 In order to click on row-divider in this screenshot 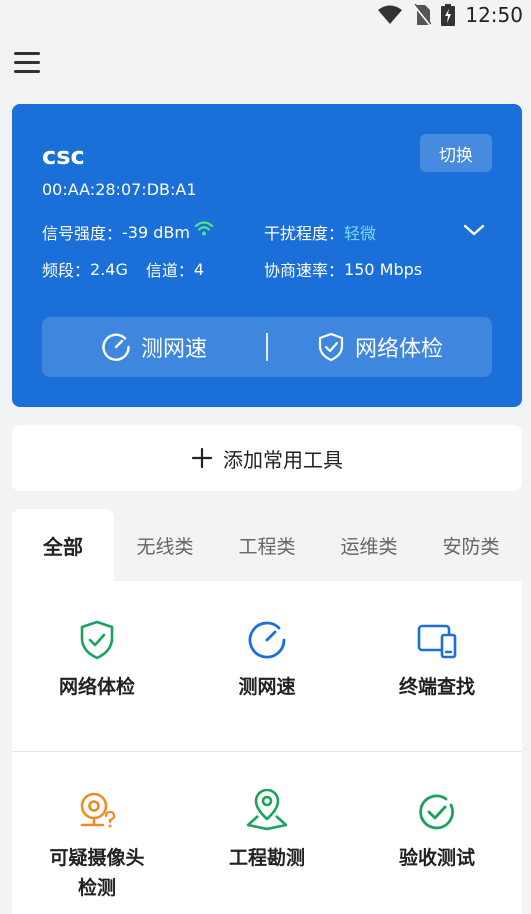, I will do `click(267, 751)`.